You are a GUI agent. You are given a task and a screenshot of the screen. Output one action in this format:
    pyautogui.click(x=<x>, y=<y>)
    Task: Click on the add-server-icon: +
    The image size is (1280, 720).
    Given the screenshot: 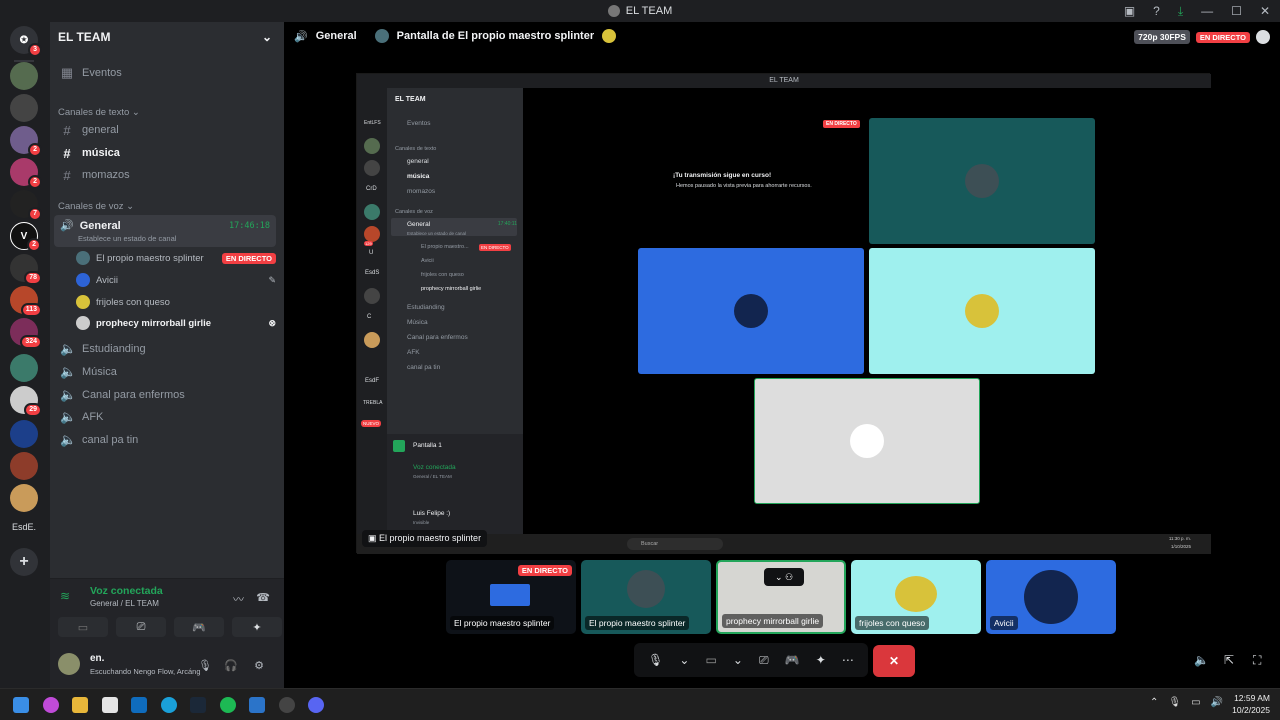 What is the action you would take?
    pyautogui.click(x=24, y=562)
    